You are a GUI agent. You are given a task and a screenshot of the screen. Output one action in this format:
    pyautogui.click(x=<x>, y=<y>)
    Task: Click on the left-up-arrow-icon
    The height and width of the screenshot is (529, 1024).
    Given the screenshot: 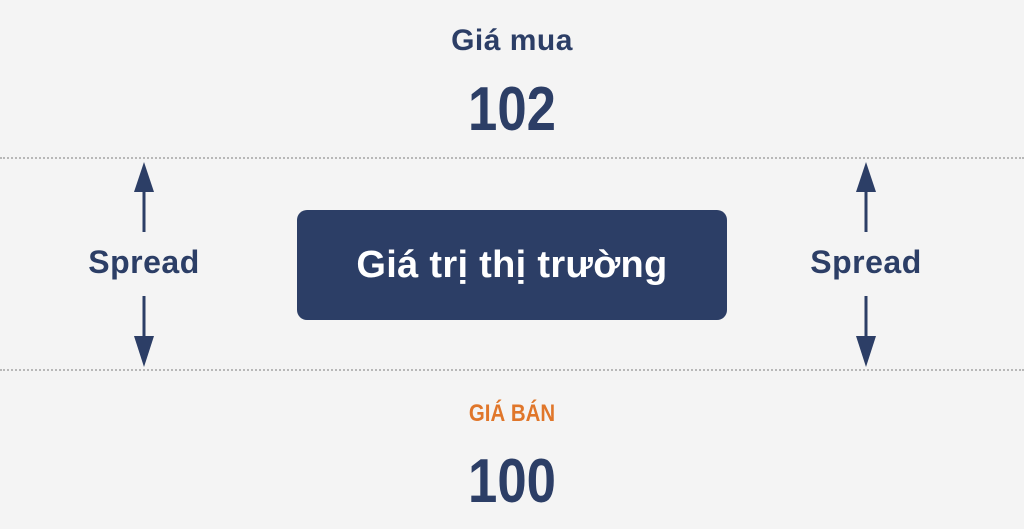 What is the action you would take?
    pyautogui.click(x=144, y=197)
    